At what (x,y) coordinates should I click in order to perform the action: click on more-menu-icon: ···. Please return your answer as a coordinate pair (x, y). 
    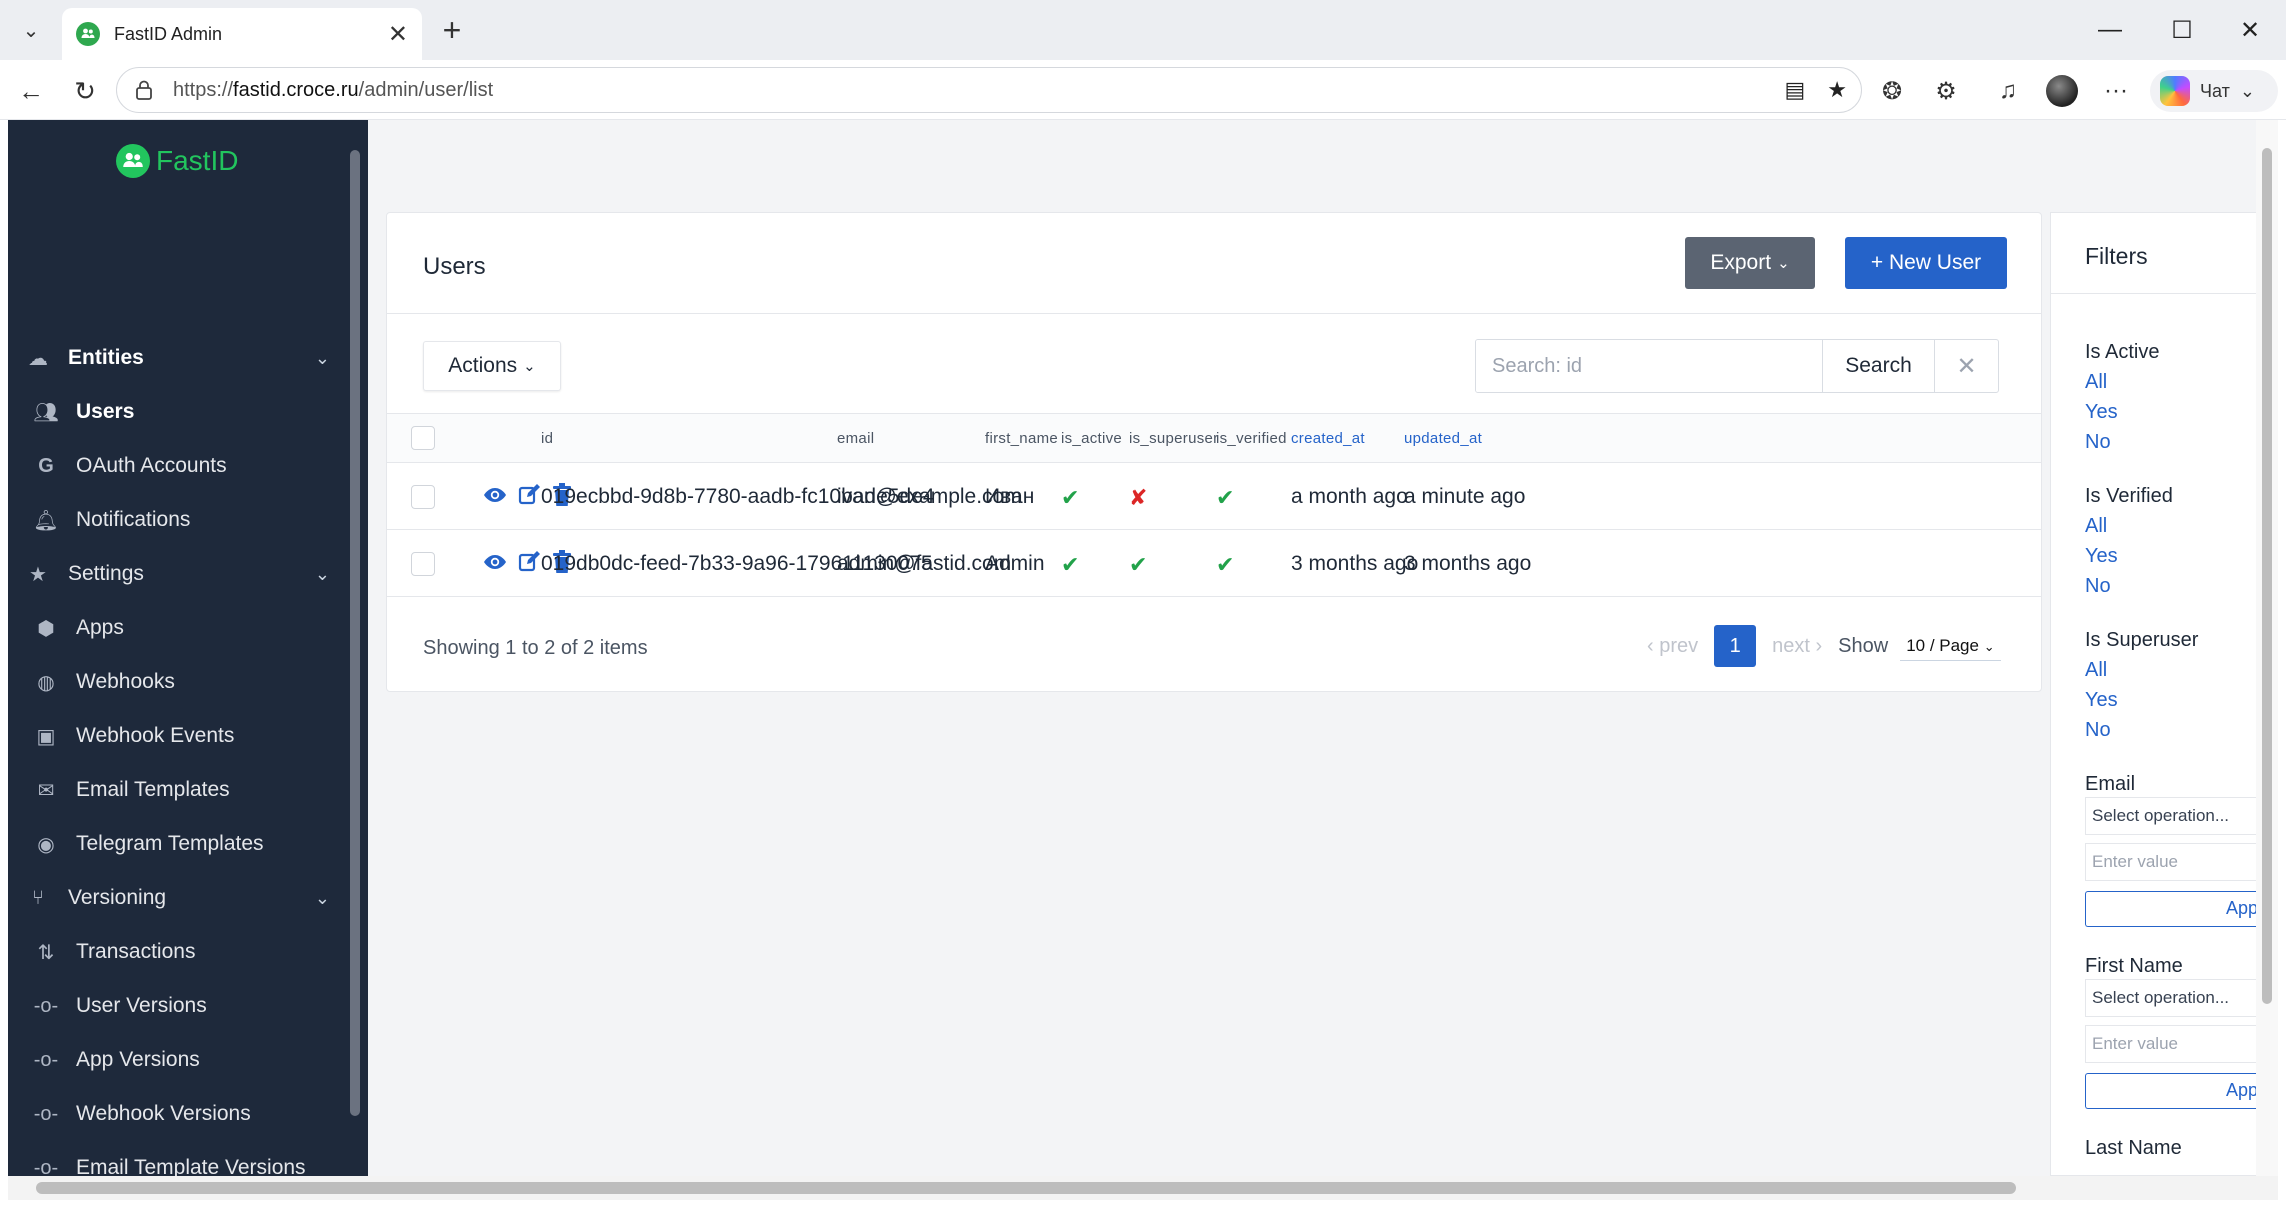
    Looking at the image, I should click on (2116, 91).